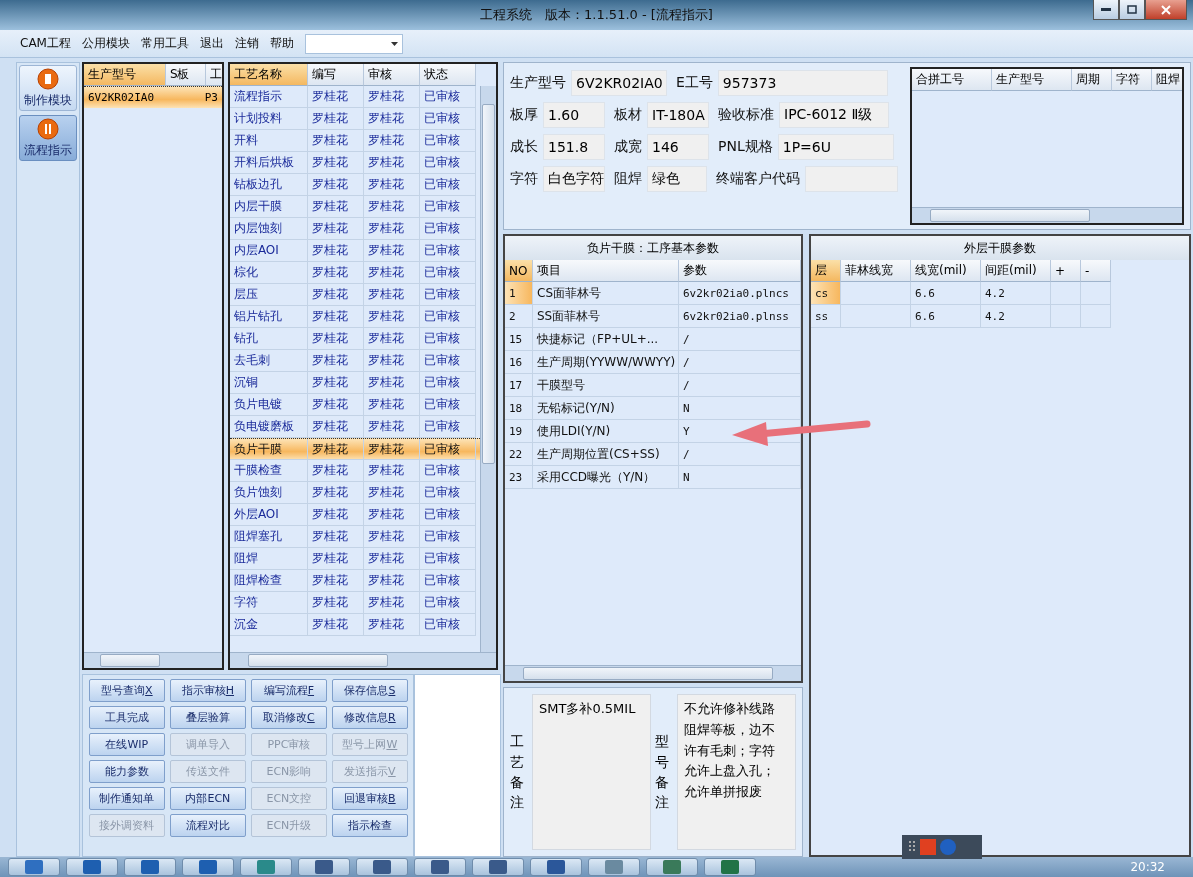  Describe the element at coordinates (369, 717) in the screenshot. I see `action-button: 修改信息R` at that location.